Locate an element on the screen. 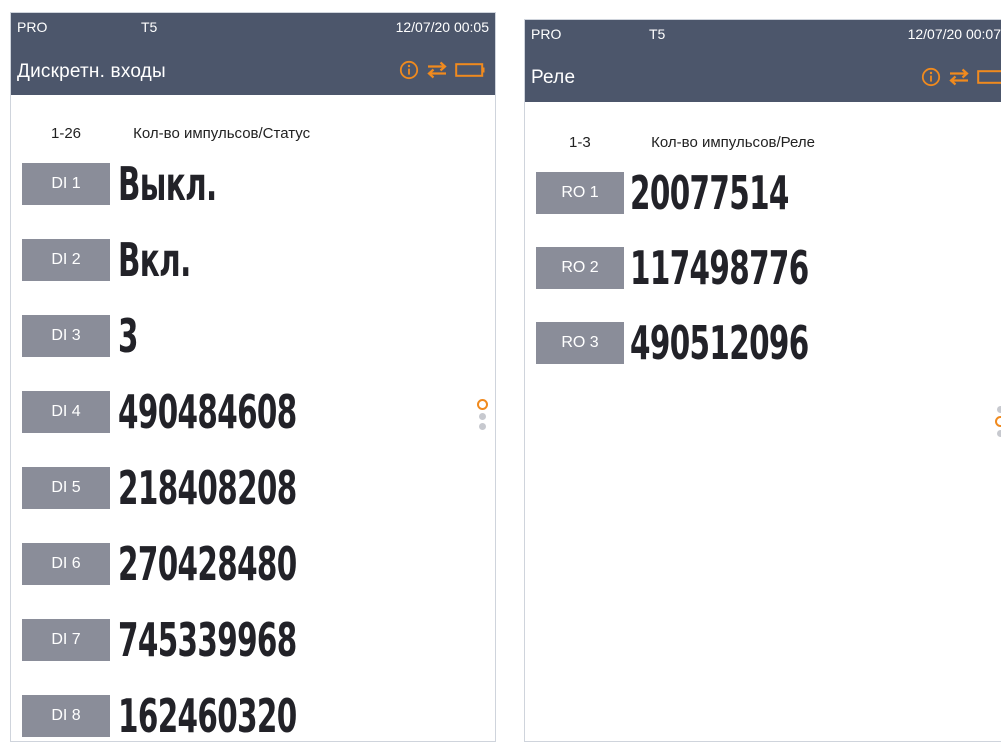 The width and height of the screenshot is (1001, 742). io-value: 3 is located at coordinates (128, 336).